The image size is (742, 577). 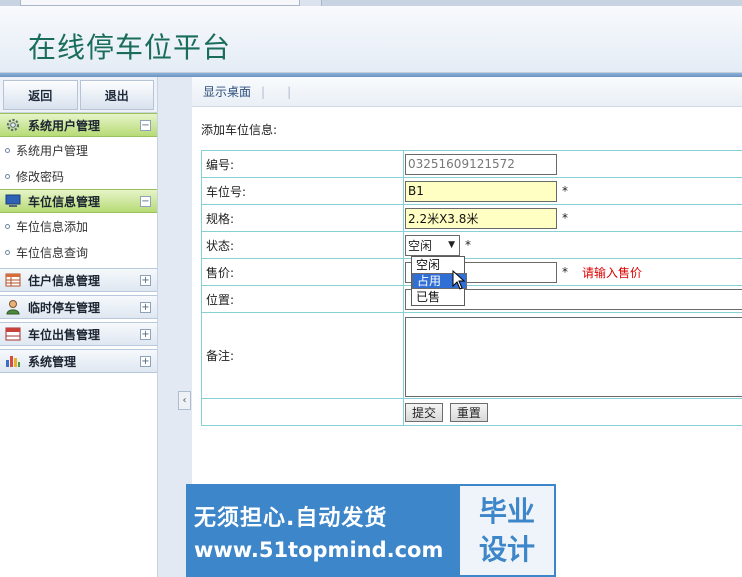 What do you see at coordinates (116, 95) in the screenshot?
I see `logout-button: 退出` at bounding box center [116, 95].